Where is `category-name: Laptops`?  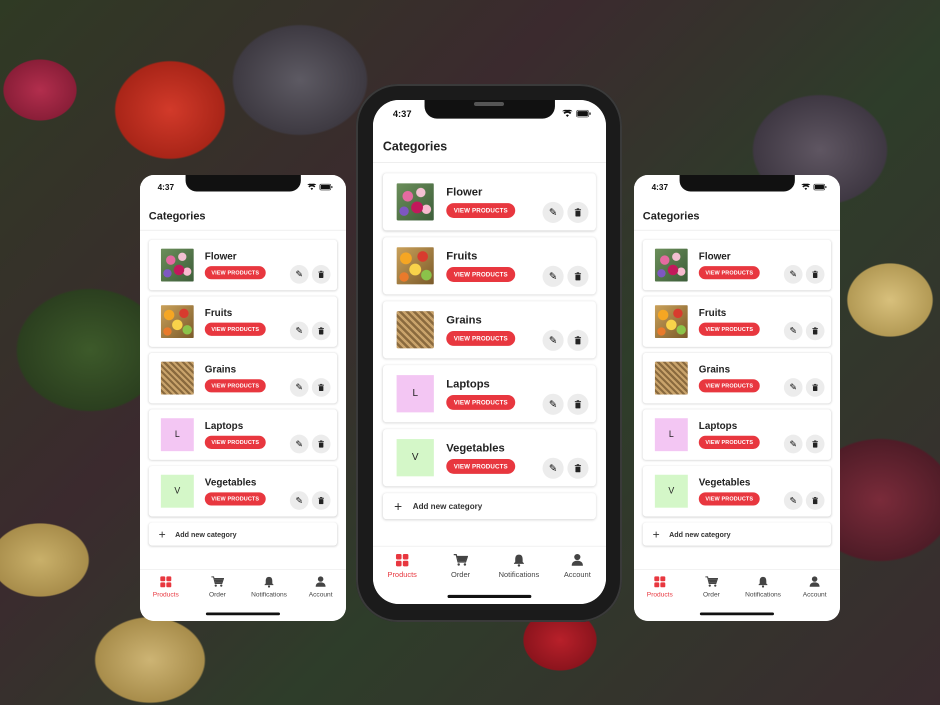
category-name: Laptops is located at coordinates (468, 384).